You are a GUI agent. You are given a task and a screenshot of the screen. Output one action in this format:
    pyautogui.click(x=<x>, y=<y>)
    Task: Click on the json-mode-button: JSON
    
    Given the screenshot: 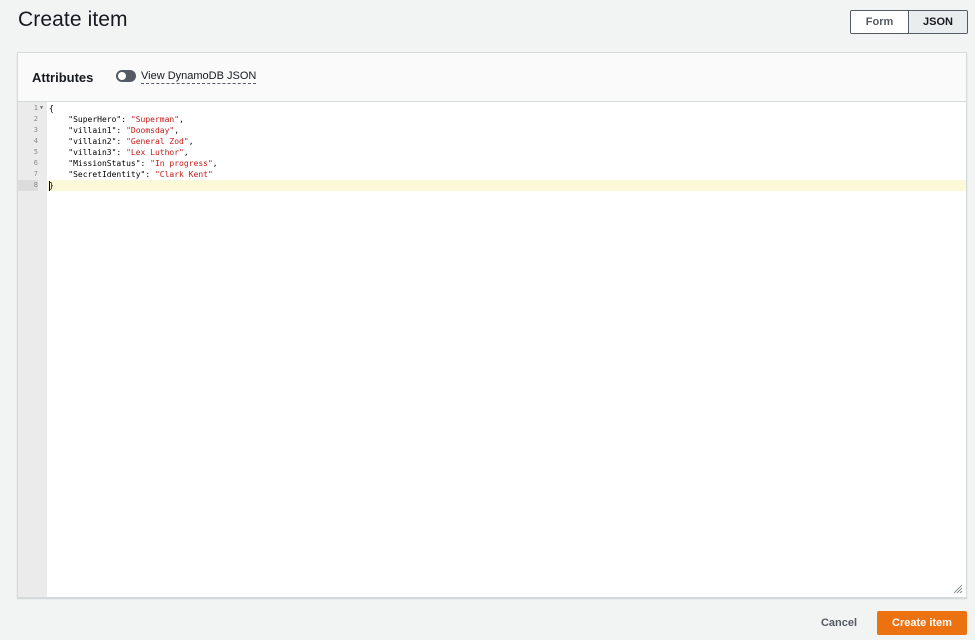 What is the action you would take?
    pyautogui.click(x=938, y=22)
    